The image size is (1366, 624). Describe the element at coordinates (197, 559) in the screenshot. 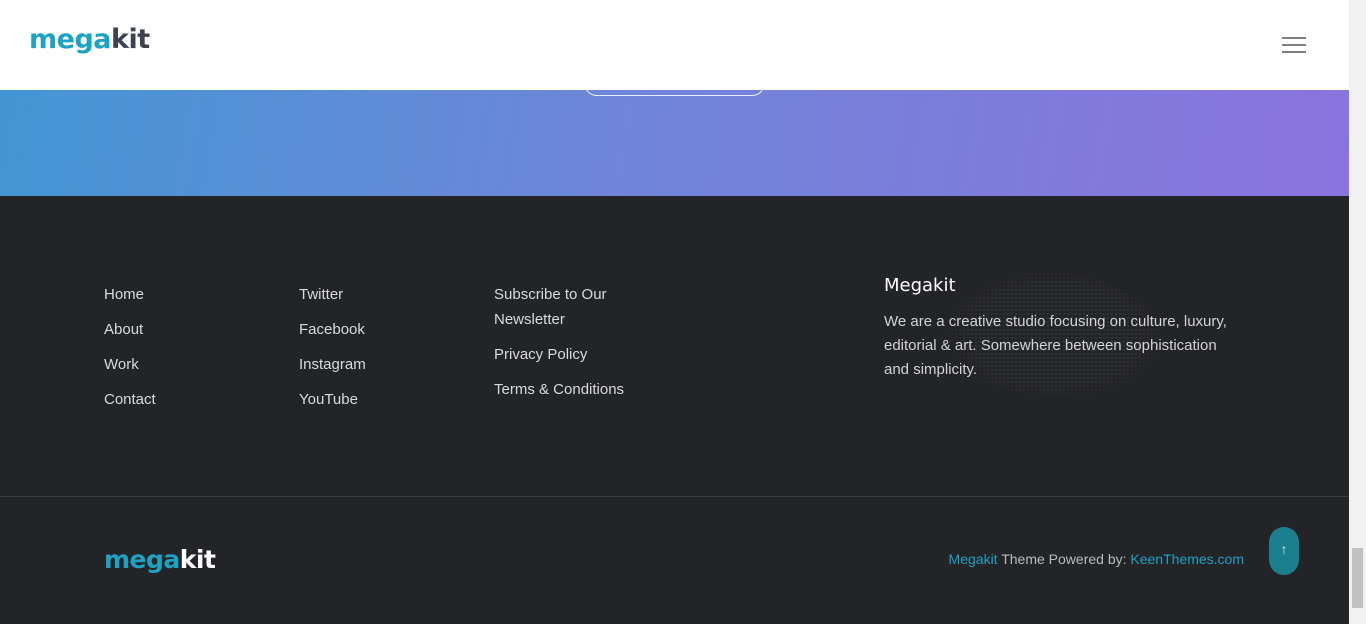

I see `footer-logo-kit-text: kit` at that location.